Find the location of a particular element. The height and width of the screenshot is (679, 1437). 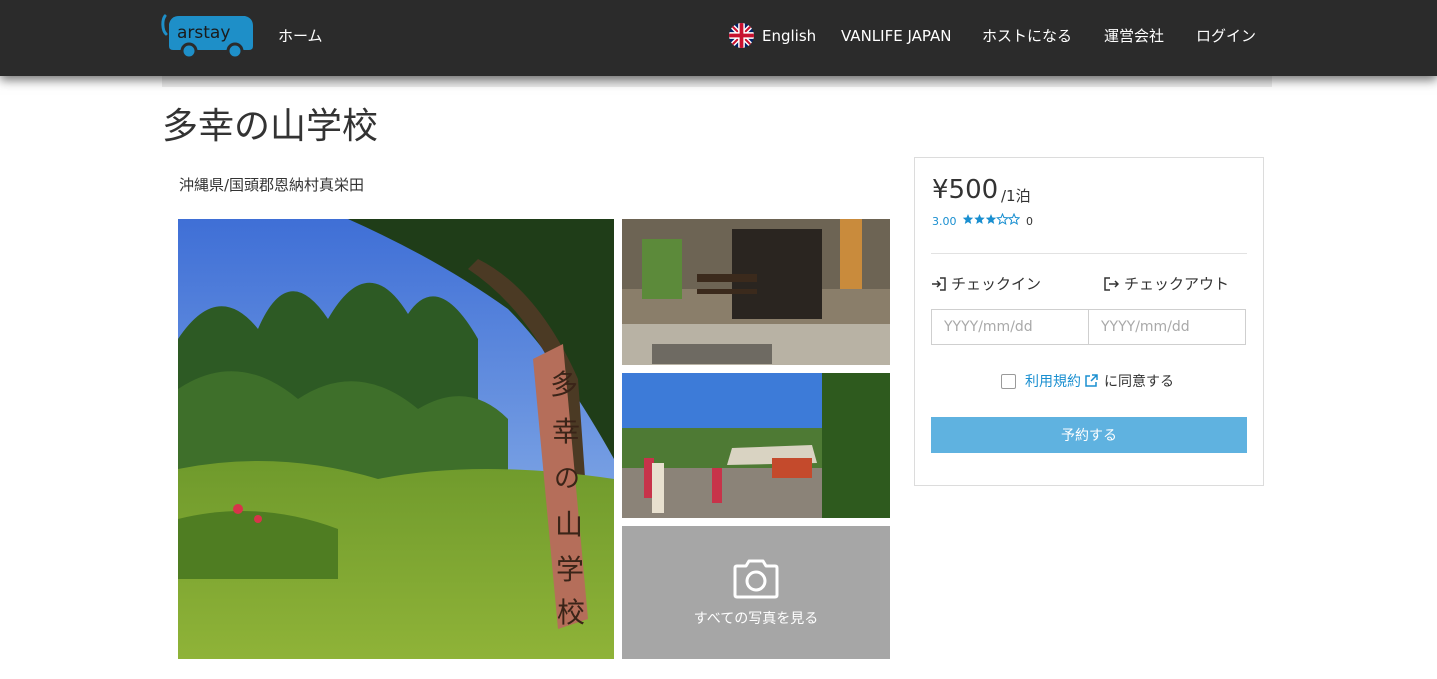

page-title: 多幸の山学校 is located at coordinates (270, 126).